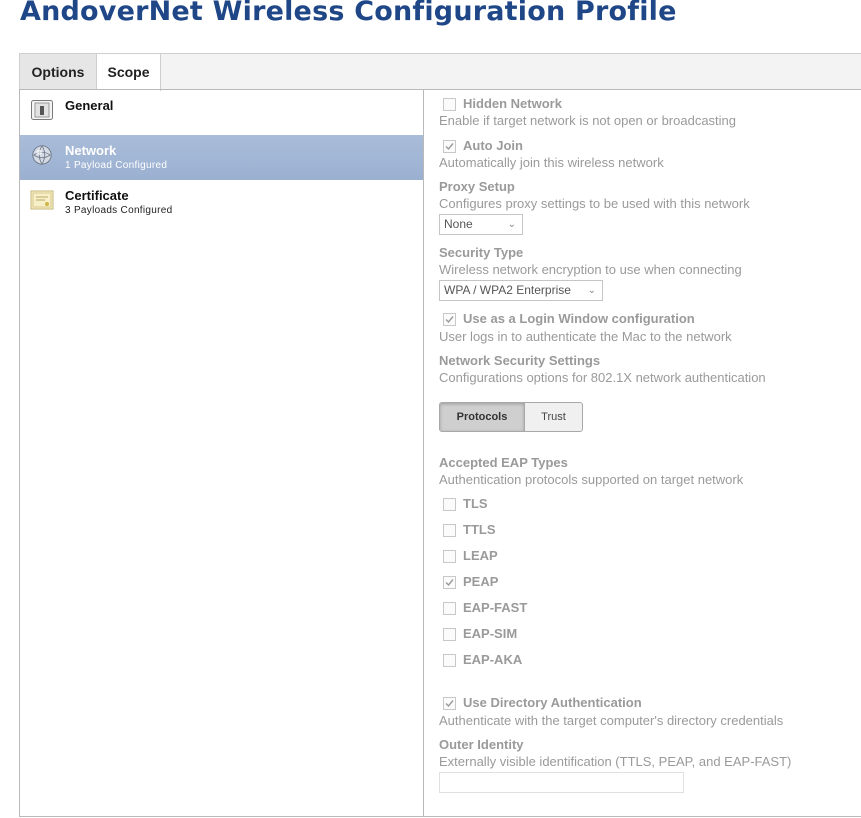 The width and height of the screenshot is (861, 818). I want to click on sidebar-item-title: General, so click(89, 105).